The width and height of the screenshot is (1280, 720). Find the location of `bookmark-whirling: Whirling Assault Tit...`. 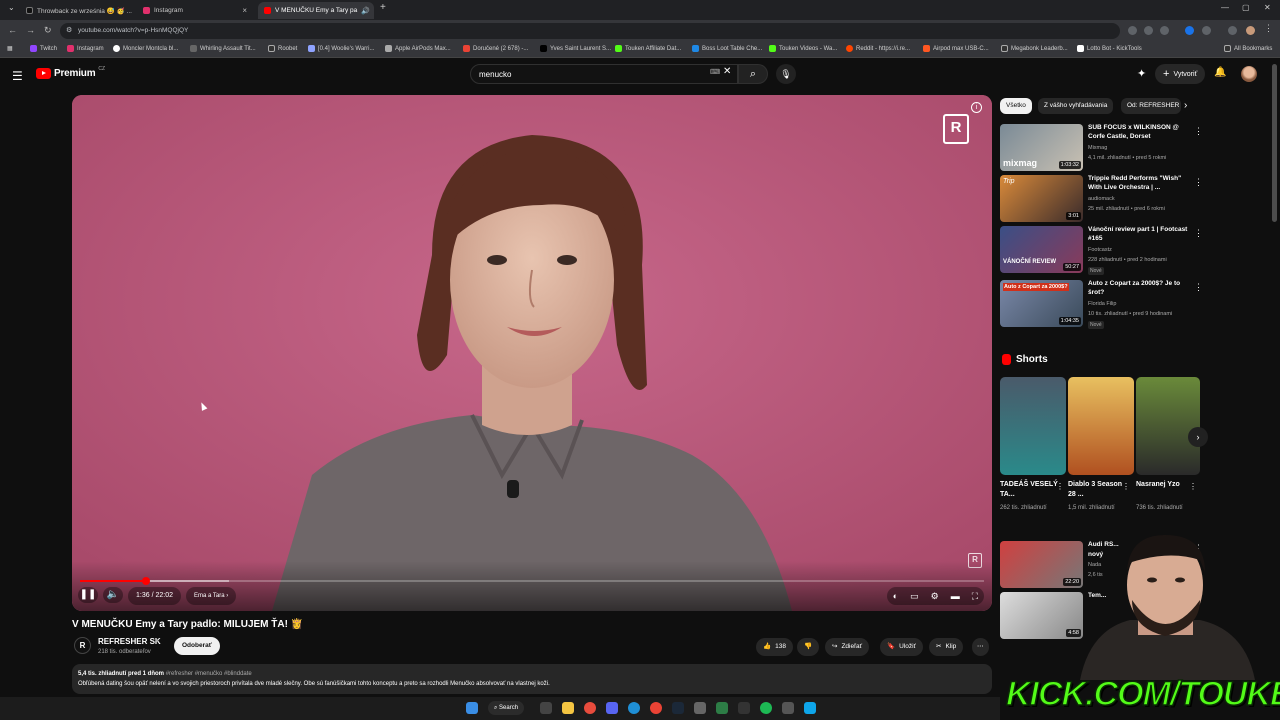

bookmark-whirling: Whirling Assault Tit... is located at coordinates (223, 48).